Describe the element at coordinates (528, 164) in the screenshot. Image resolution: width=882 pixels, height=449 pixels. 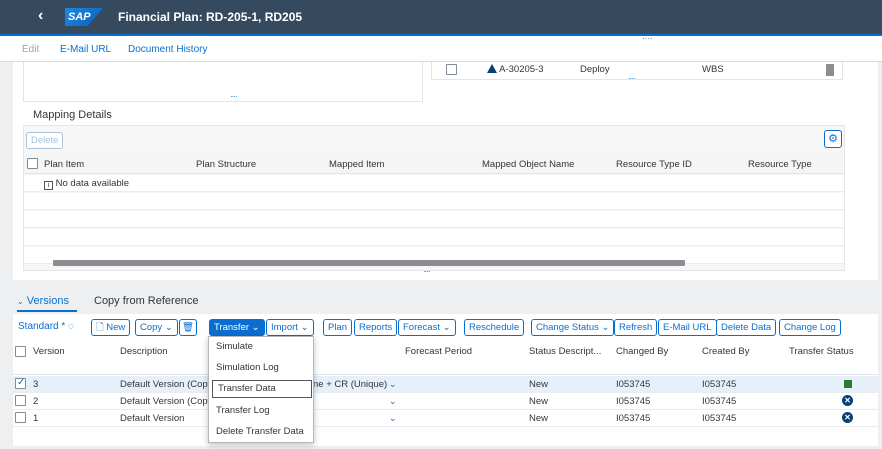
I see `col-mapped-object-name: Mapped Object Name` at that location.